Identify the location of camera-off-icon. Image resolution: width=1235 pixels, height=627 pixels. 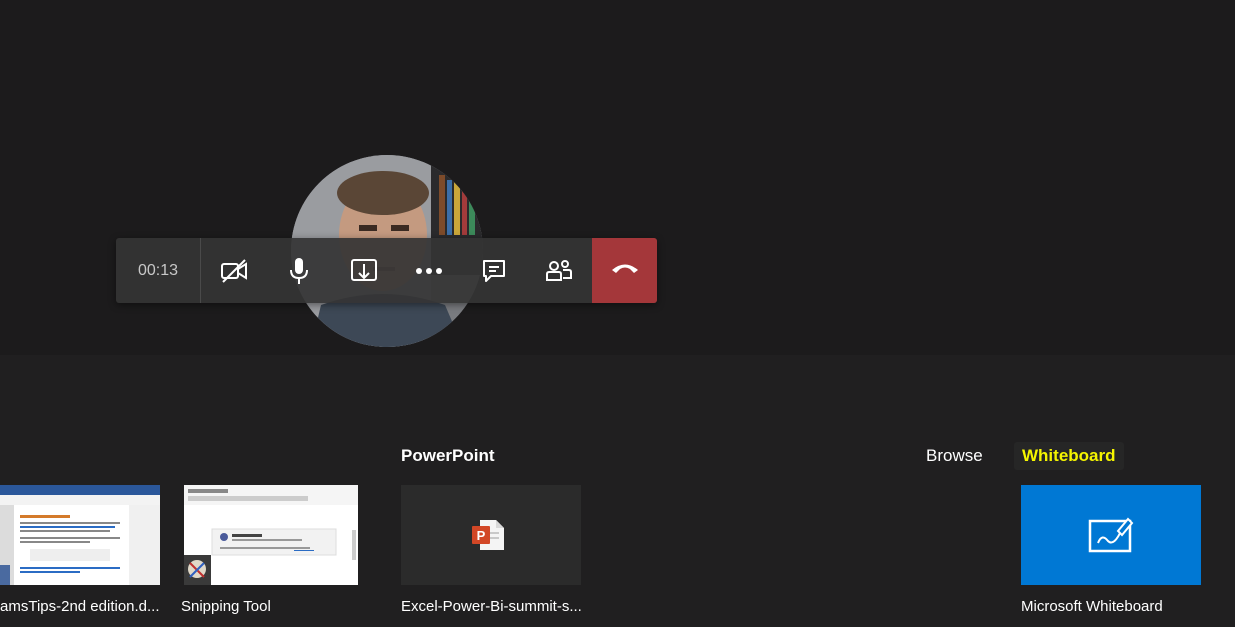
(234, 271).